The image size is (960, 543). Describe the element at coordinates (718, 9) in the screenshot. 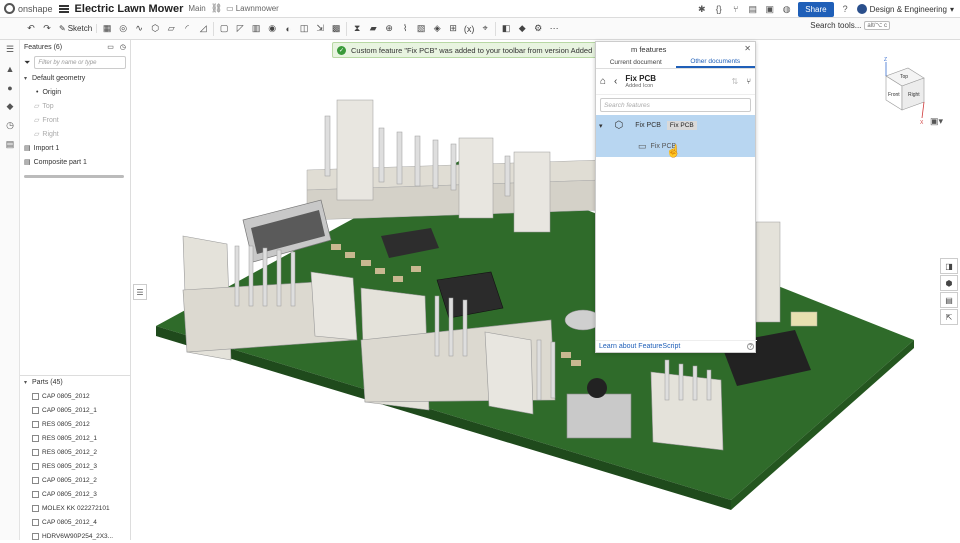

I see `code-braces-icon: {}` at that location.